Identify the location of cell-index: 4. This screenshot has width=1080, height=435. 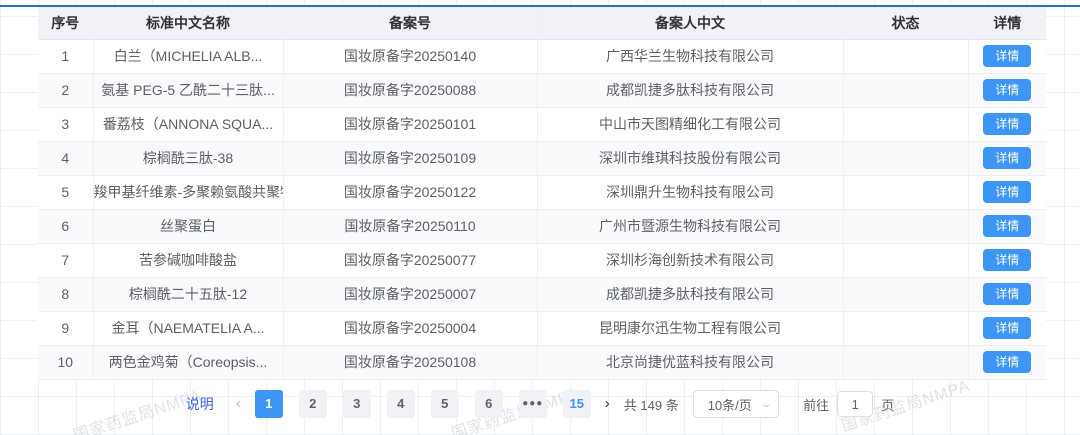
(66, 158).